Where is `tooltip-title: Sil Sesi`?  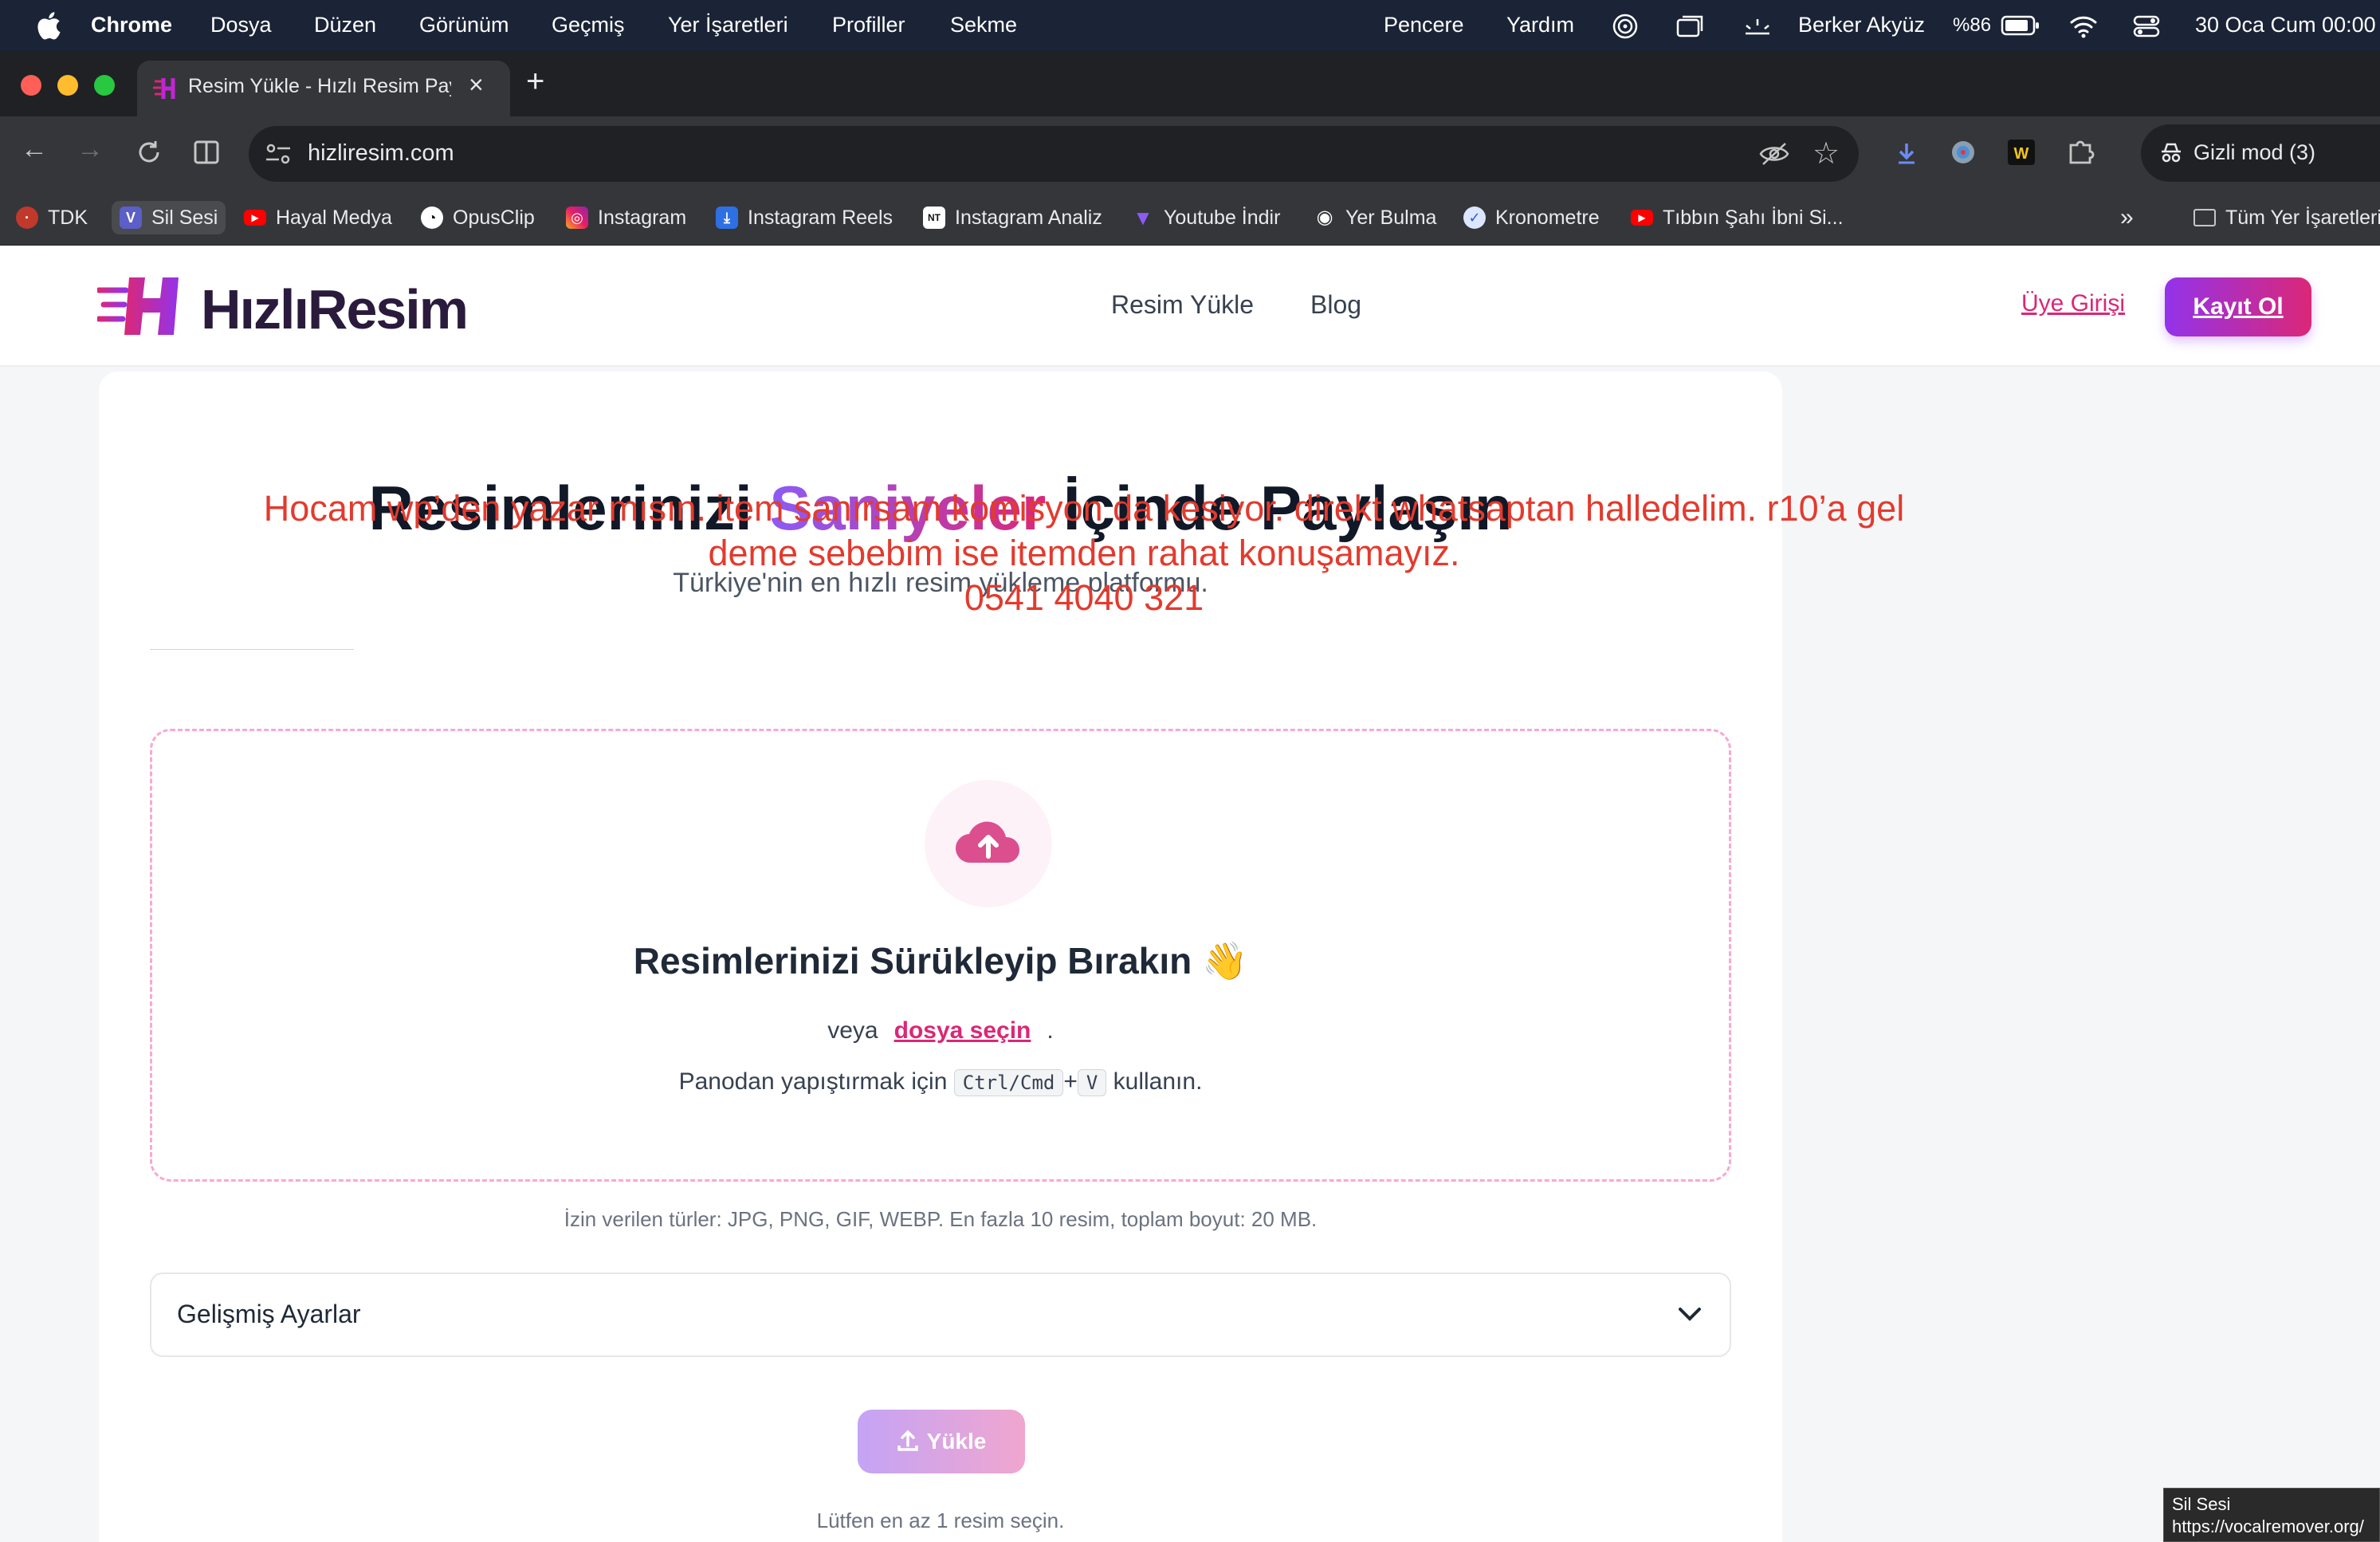 tooltip-title: Sil Sesi is located at coordinates (2201, 1504).